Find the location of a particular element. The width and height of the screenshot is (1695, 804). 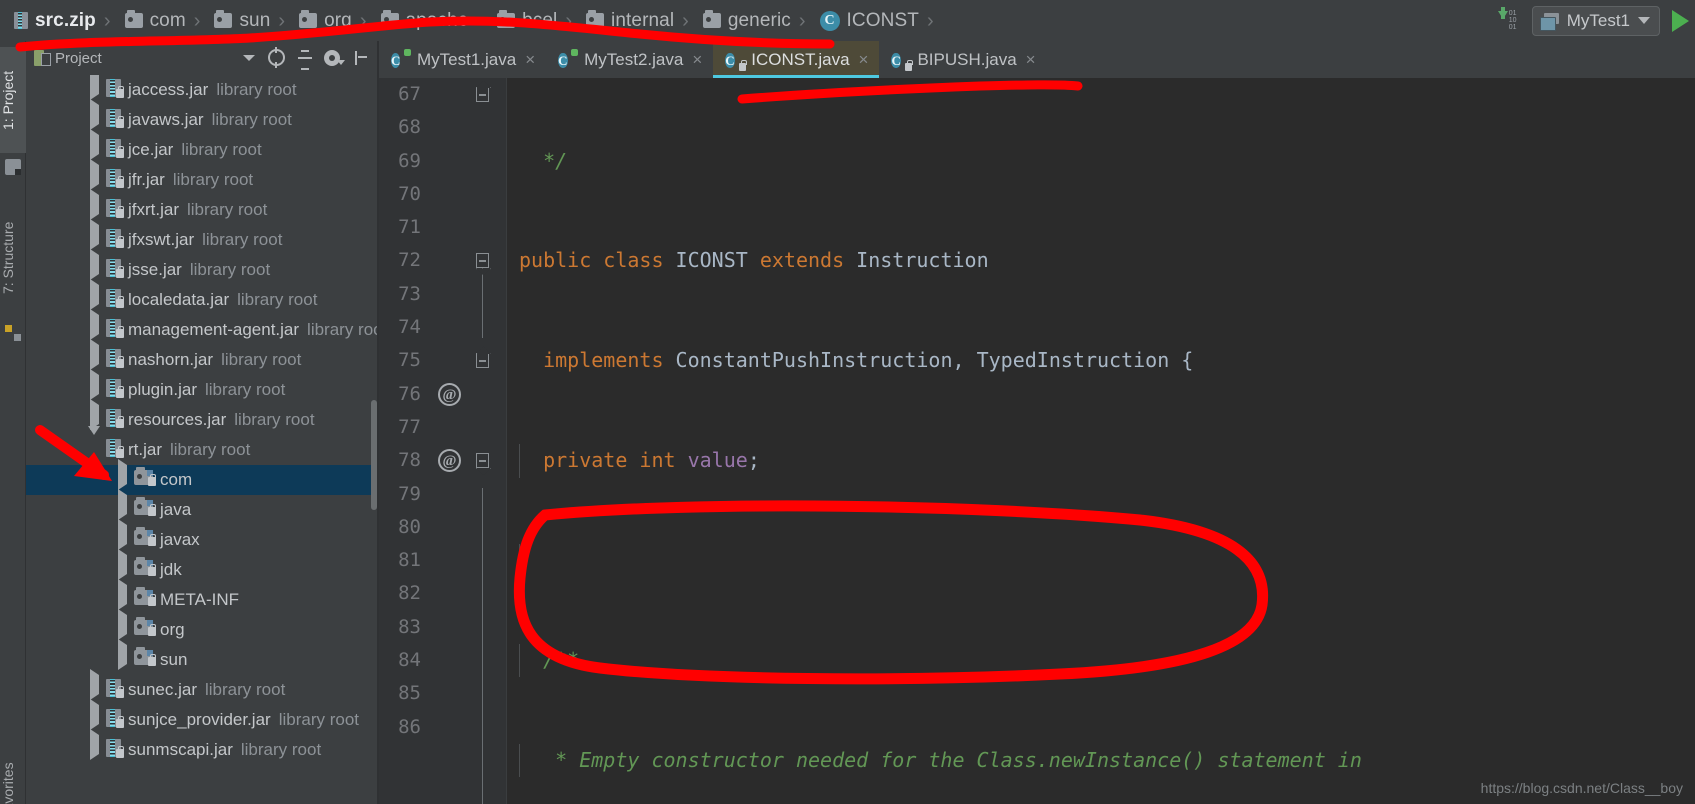

breadcrumb-item-generic: generic › is located at coordinates (755, 20).